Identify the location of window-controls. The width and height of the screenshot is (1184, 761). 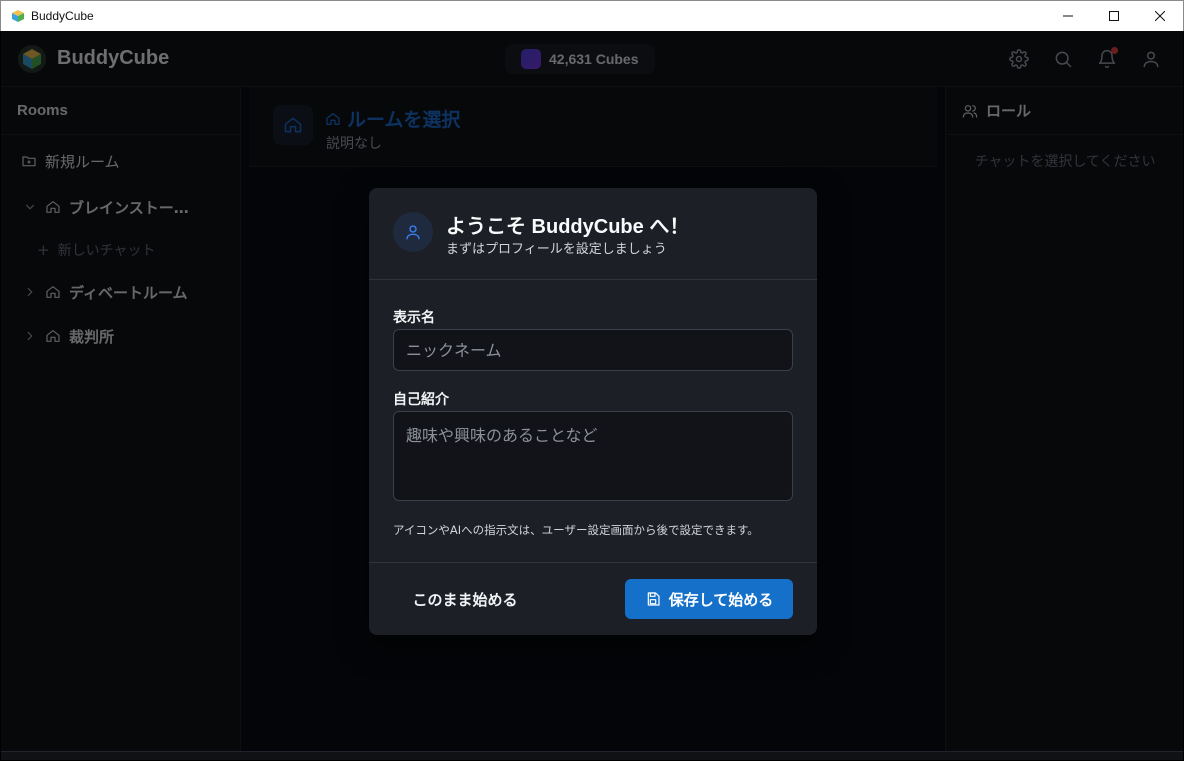
(1114, 16).